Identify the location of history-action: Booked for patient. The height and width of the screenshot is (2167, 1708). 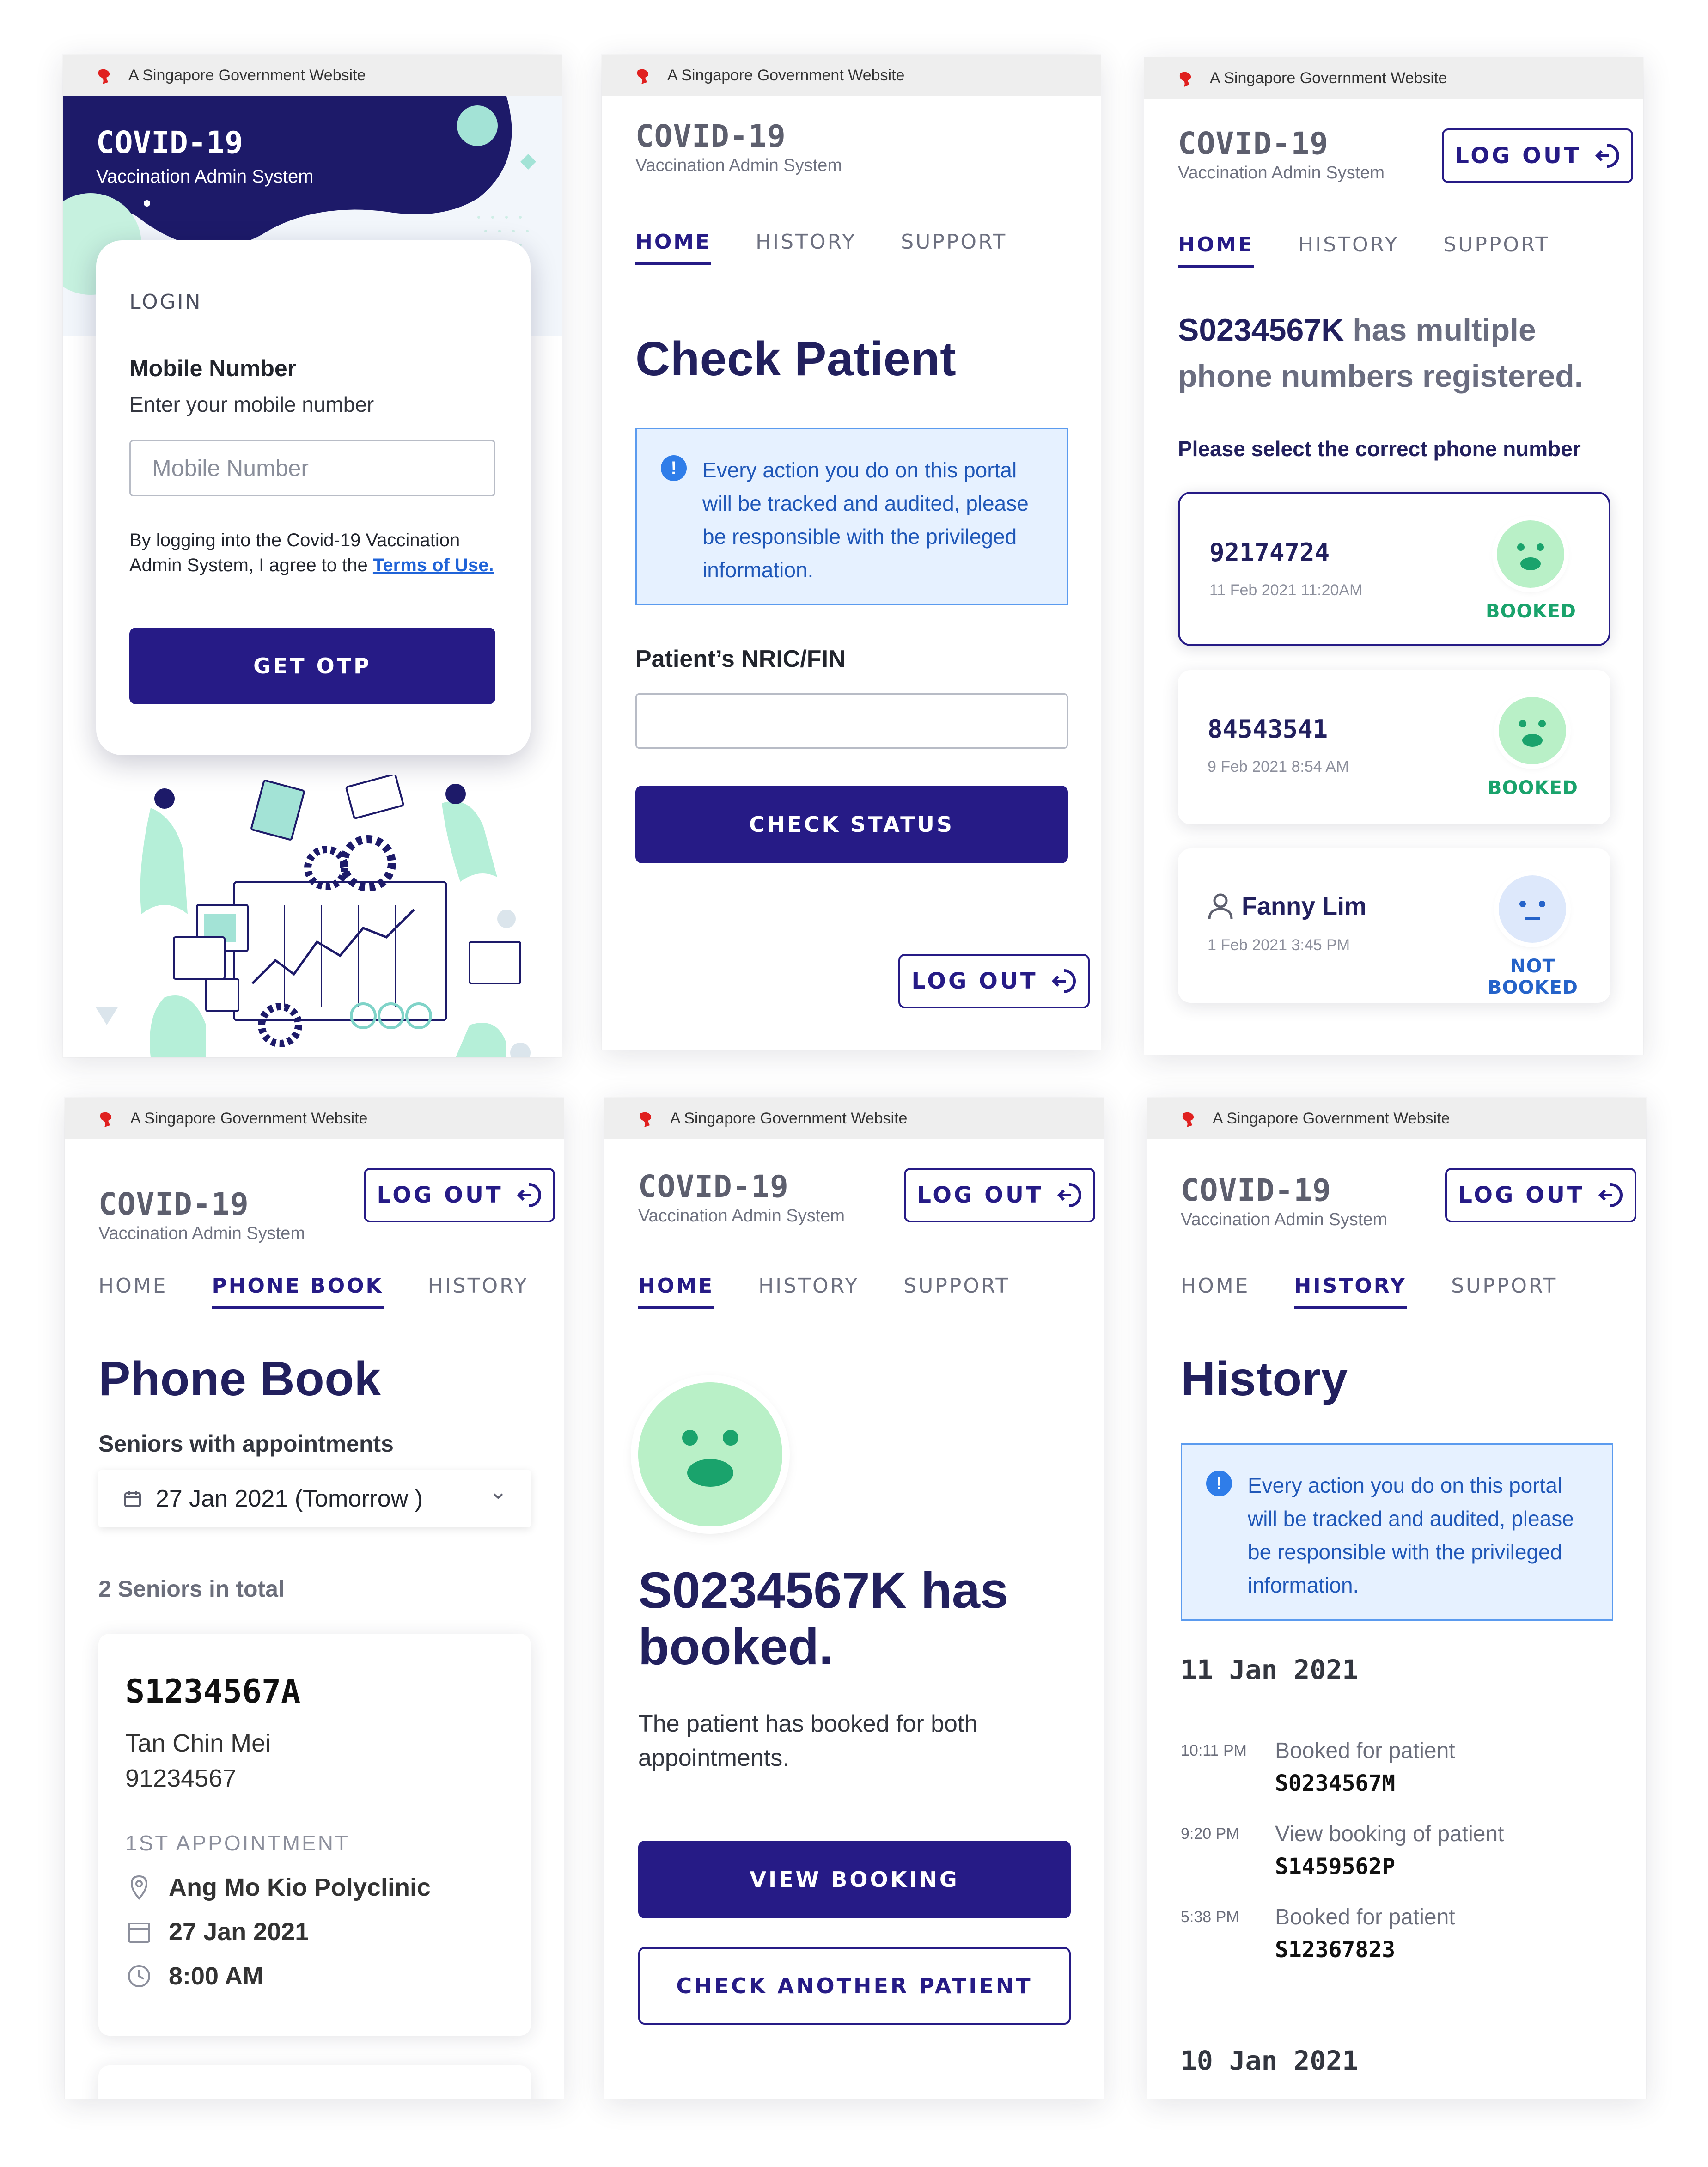
(1365, 1917).